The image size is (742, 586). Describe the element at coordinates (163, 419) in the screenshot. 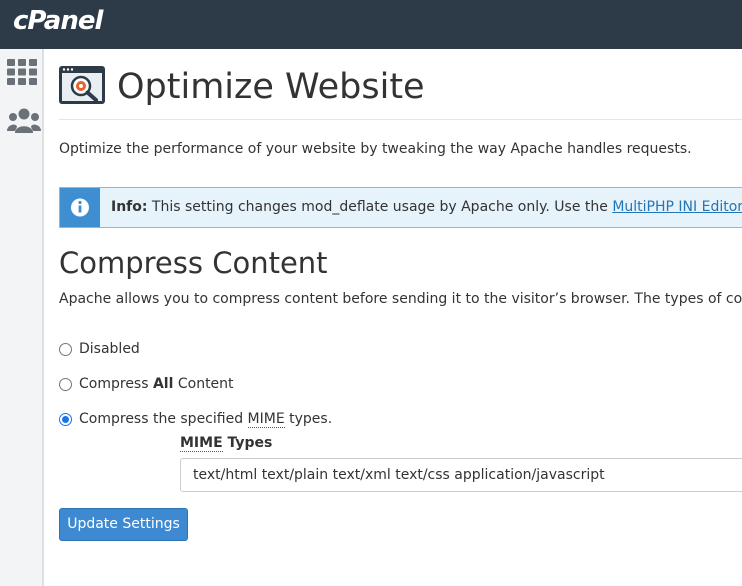

I see `radio-specified-label-before: Compress the specified` at that location.